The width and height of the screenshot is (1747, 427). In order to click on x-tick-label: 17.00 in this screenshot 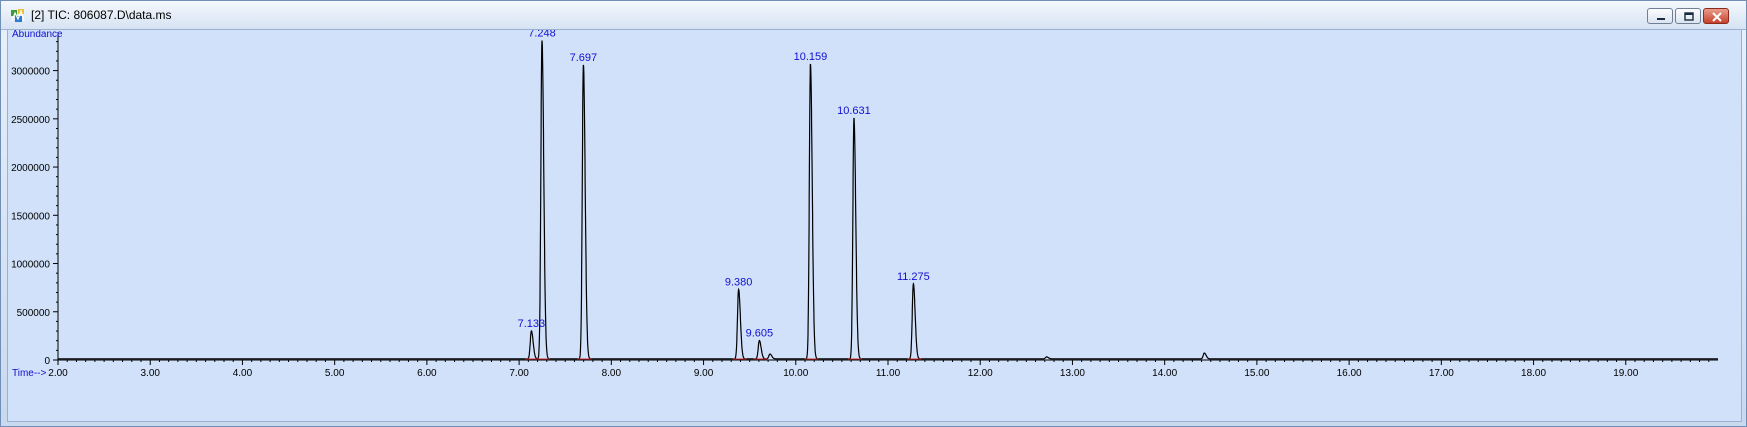, I will do `click(1441, 373)`.